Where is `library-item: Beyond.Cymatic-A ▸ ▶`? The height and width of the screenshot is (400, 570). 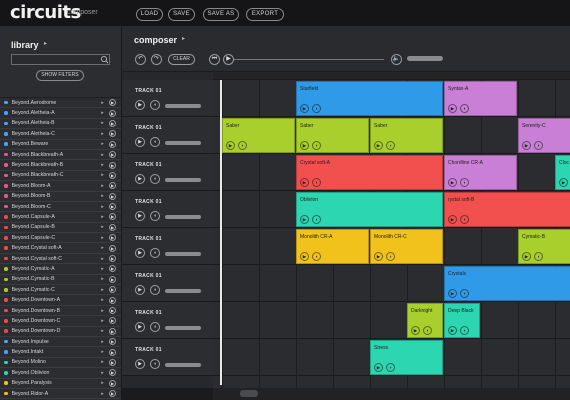
library-item: Beyond.Cymatic-A ▸ ▶ is located at coordinates (60, 269).